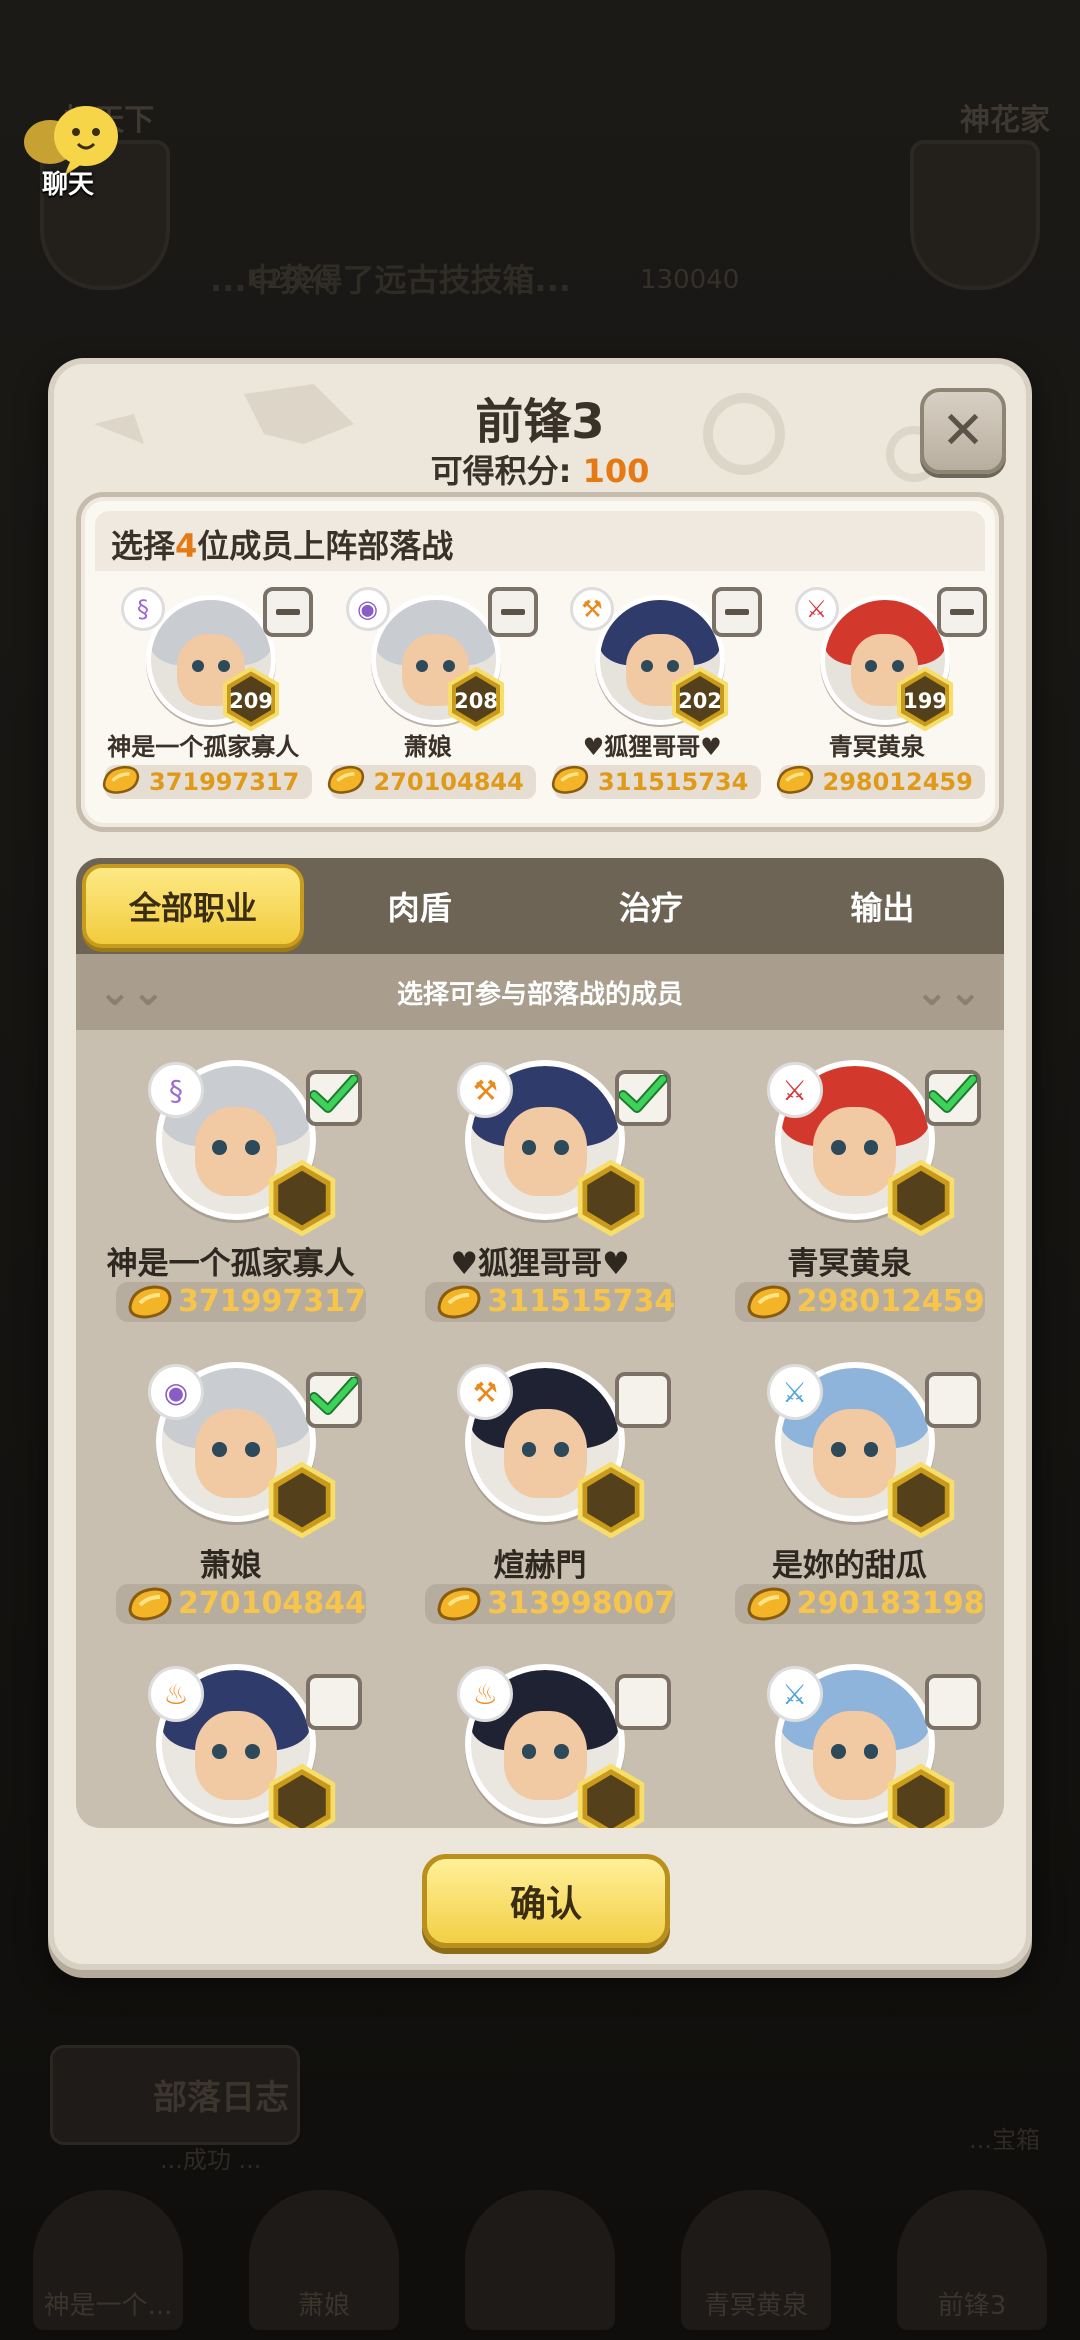  I want to click on member-card: ⚔ 青冥黄泉 298012459, so click(849, 1191).